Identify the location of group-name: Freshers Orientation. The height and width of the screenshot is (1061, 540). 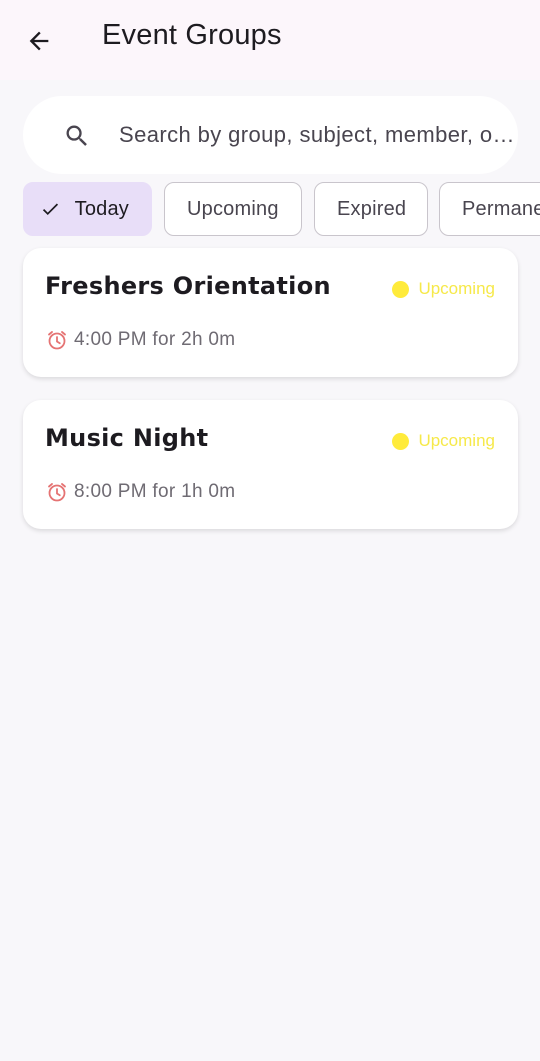
(188, 286).